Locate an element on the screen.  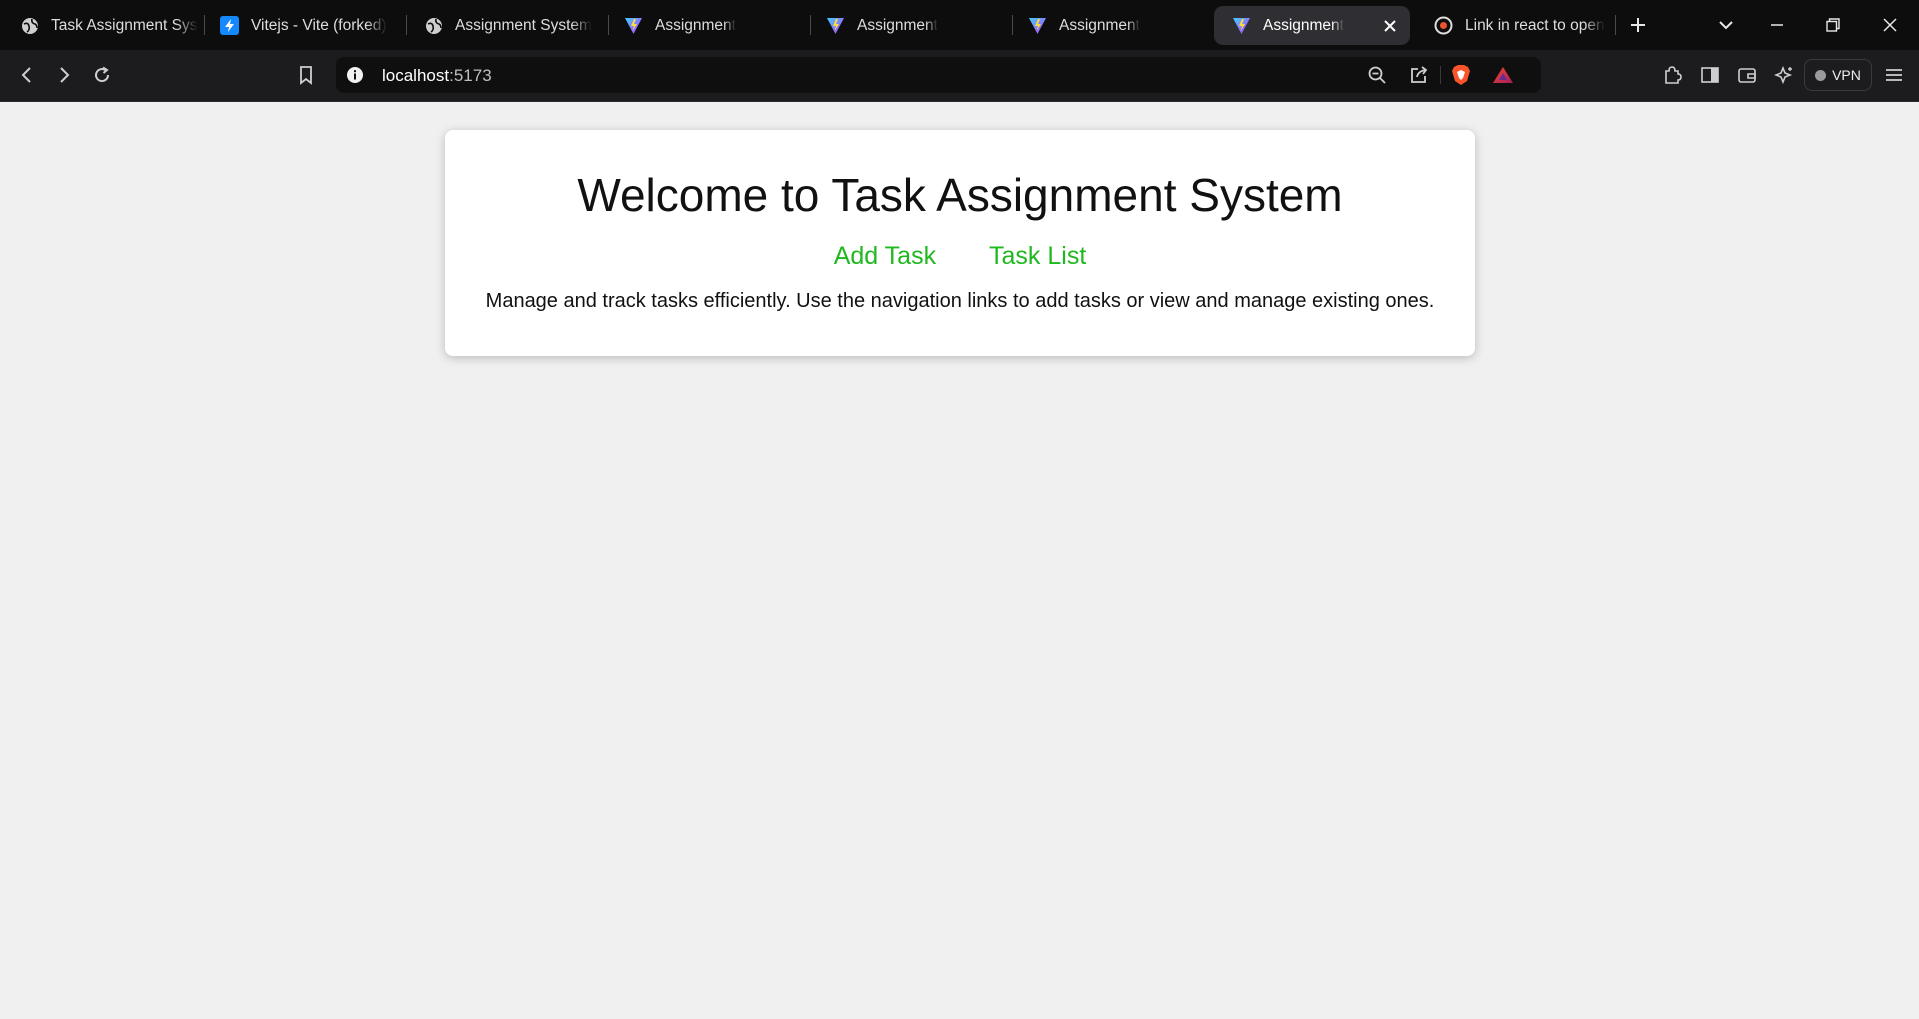
tab-label: Vitejs - Vite (forked) is located at coordinates (319, 25).